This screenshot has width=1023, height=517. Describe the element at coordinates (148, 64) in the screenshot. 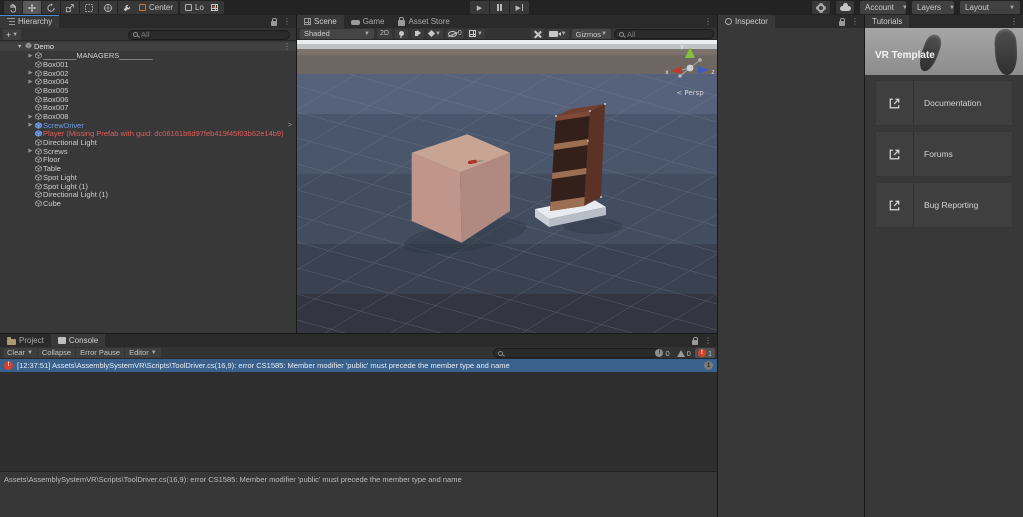

I see `hierarchy-item-box001: Box001` at that location.